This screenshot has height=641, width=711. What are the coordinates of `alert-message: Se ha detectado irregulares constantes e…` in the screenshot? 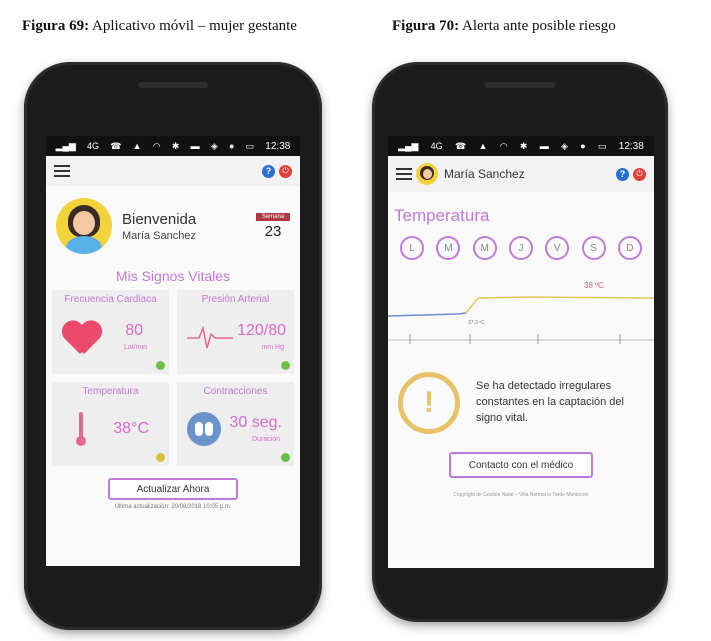 It's located at (550, 402).